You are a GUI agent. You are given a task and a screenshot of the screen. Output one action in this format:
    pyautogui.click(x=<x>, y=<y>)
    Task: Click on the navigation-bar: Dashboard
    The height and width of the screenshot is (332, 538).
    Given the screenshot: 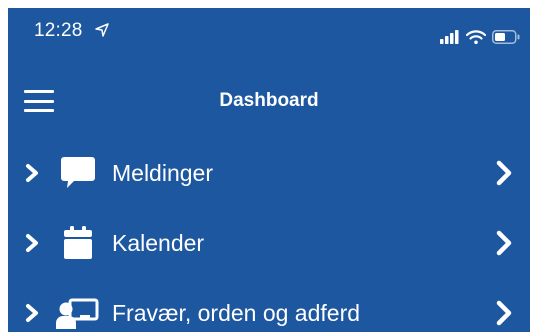 What is the action you would take?
    pyautogui.click(x=269, y=101)
    